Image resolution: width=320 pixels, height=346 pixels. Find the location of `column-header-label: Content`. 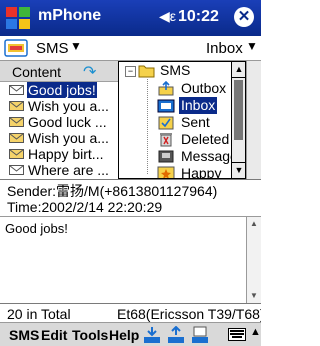

column-header-label: Content is located at coordinates (37, 72).